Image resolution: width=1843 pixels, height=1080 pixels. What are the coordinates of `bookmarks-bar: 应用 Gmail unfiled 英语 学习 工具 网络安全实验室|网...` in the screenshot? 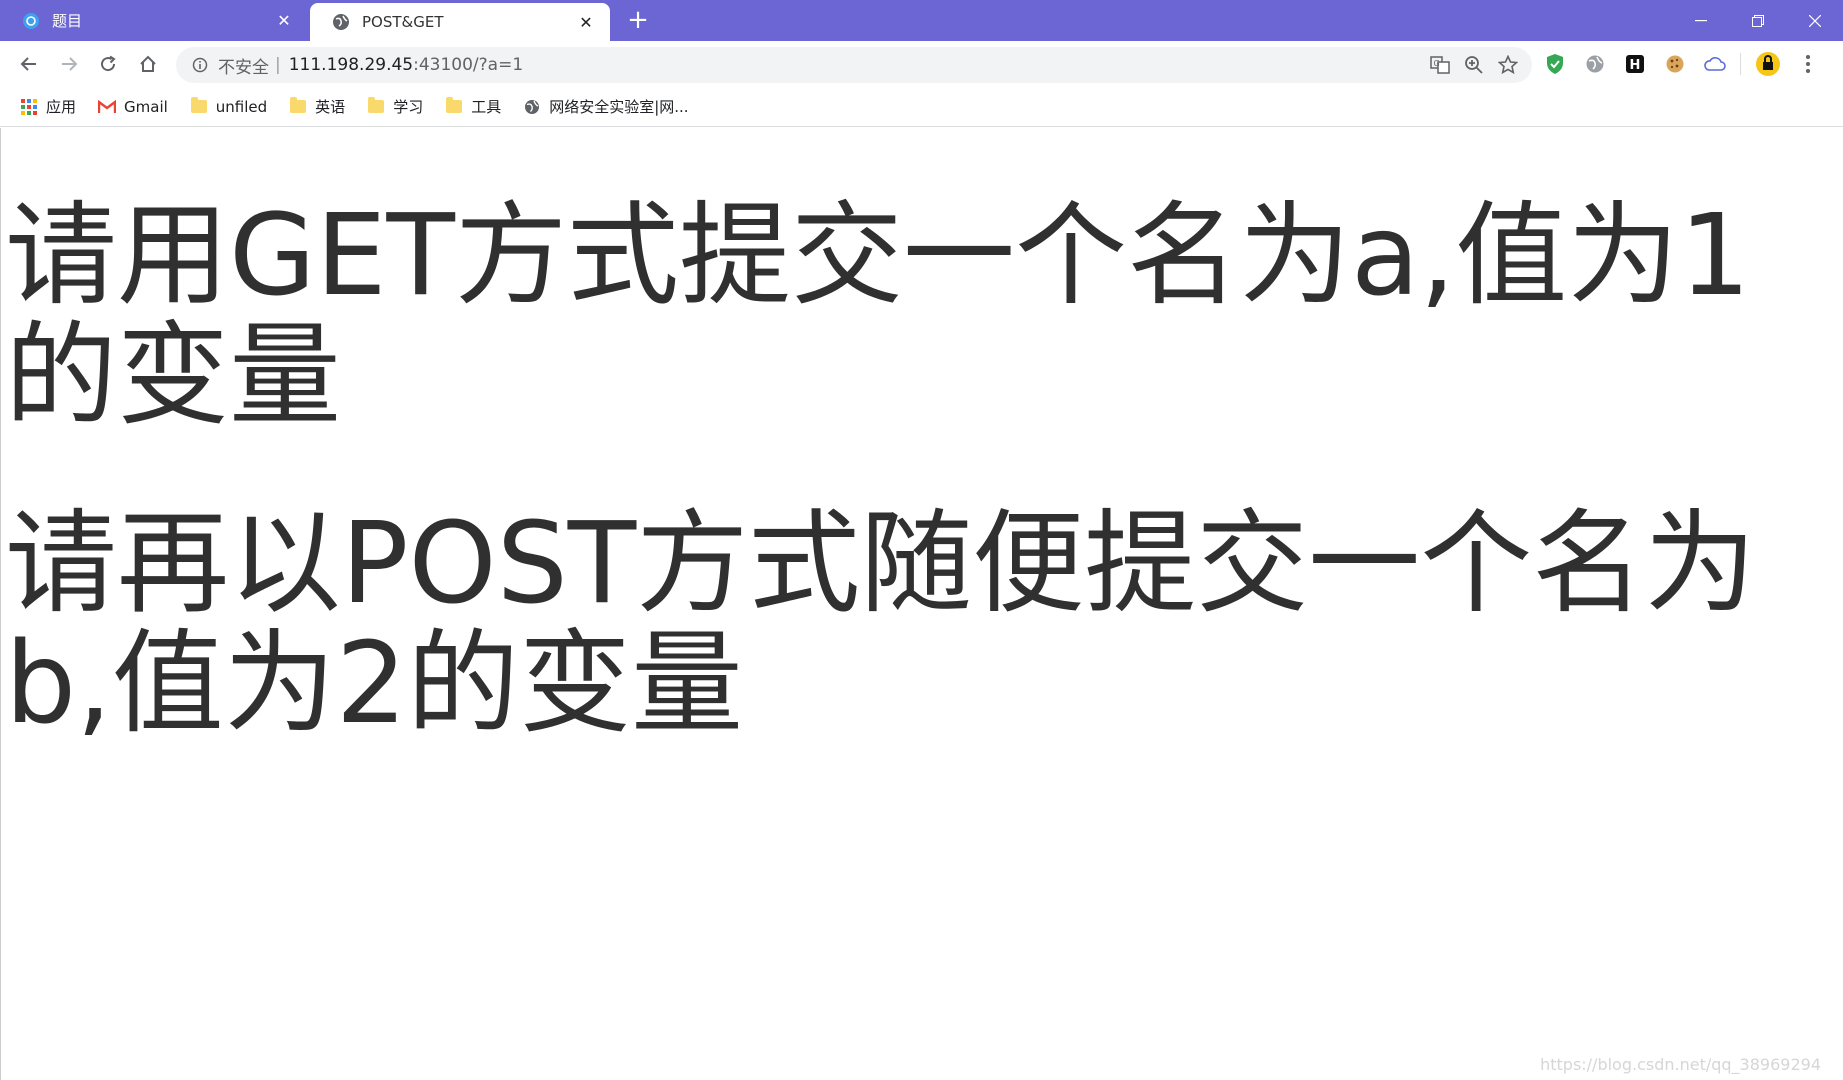 It's located at (921, 107).